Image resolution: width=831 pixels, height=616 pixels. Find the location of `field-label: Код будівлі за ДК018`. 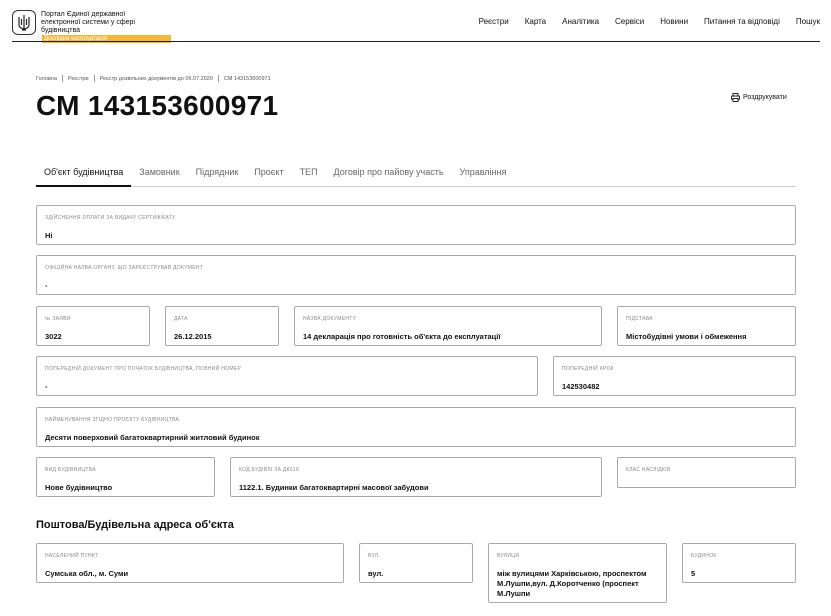

field-label: Код будівлі за ДК018 is located at coordinates (269, 470).